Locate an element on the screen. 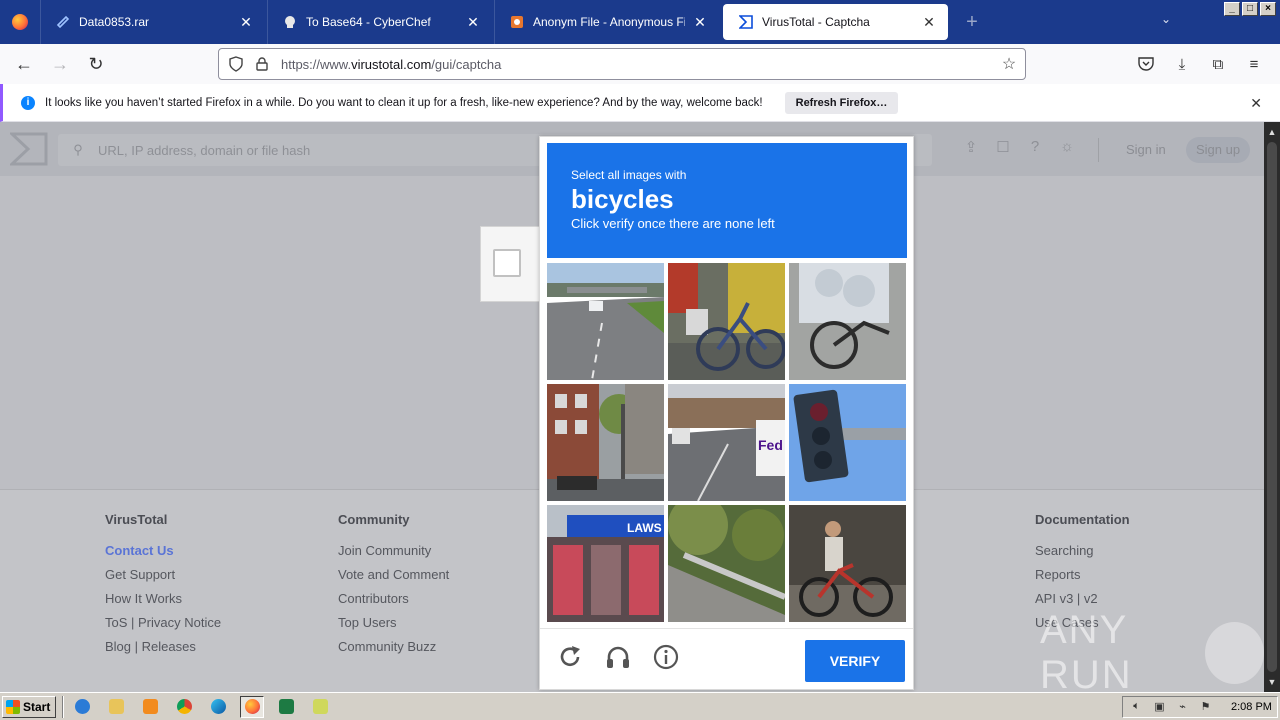 Image resolution: width=1280 pixels, height=720 pixels. footer-heading: Community is located at coordinates (374, 519).